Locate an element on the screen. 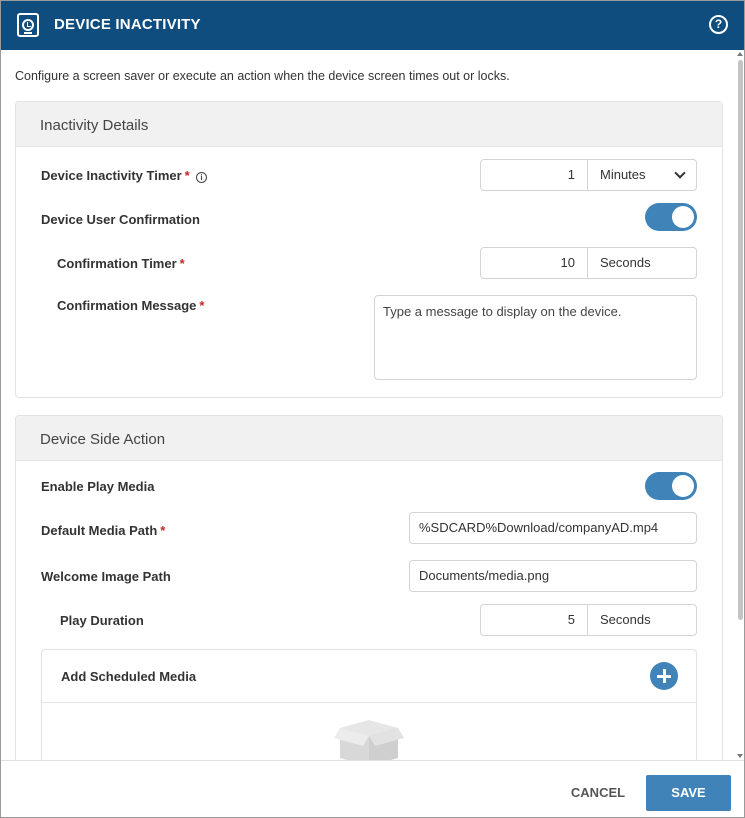 The image size is (745, 818). user-confirmation-label: Device User Confirmation is located at coordinates (120, 219).